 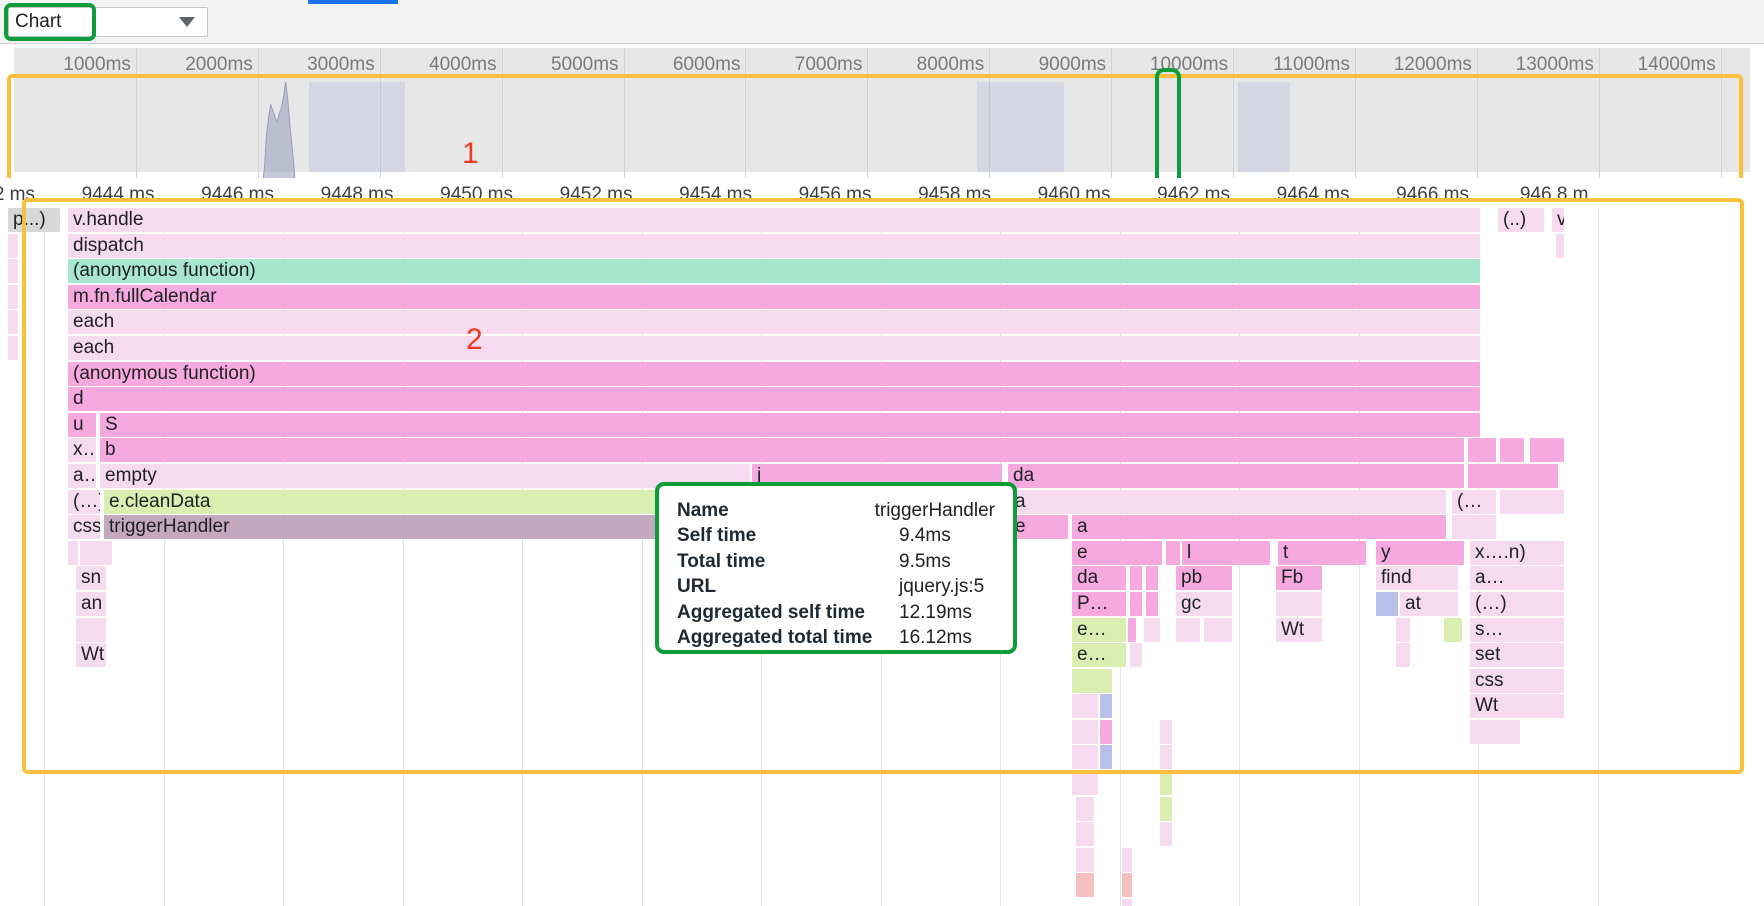 What do you see at coordinates (425, 475) in the screenshot?
I see `flame-bar: empty` at bounding box center [425, 475].